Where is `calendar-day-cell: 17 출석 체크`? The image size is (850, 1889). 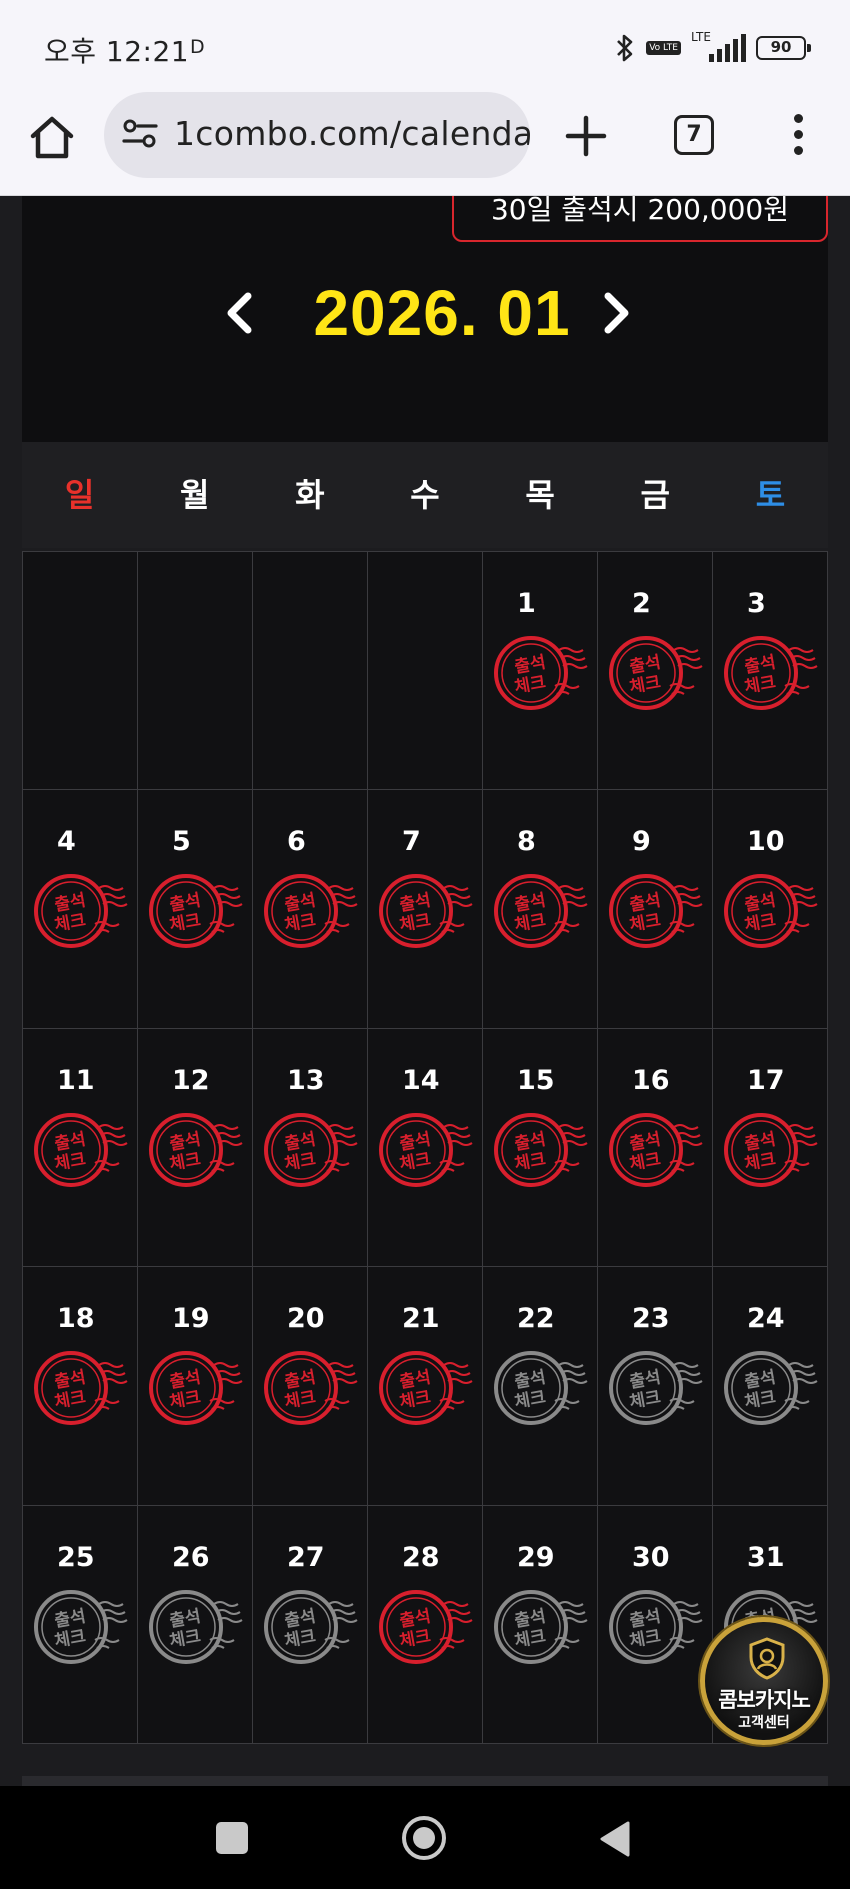
calendar-day-cell: 17 출석 체크 is located at coordinates (770, 1148).